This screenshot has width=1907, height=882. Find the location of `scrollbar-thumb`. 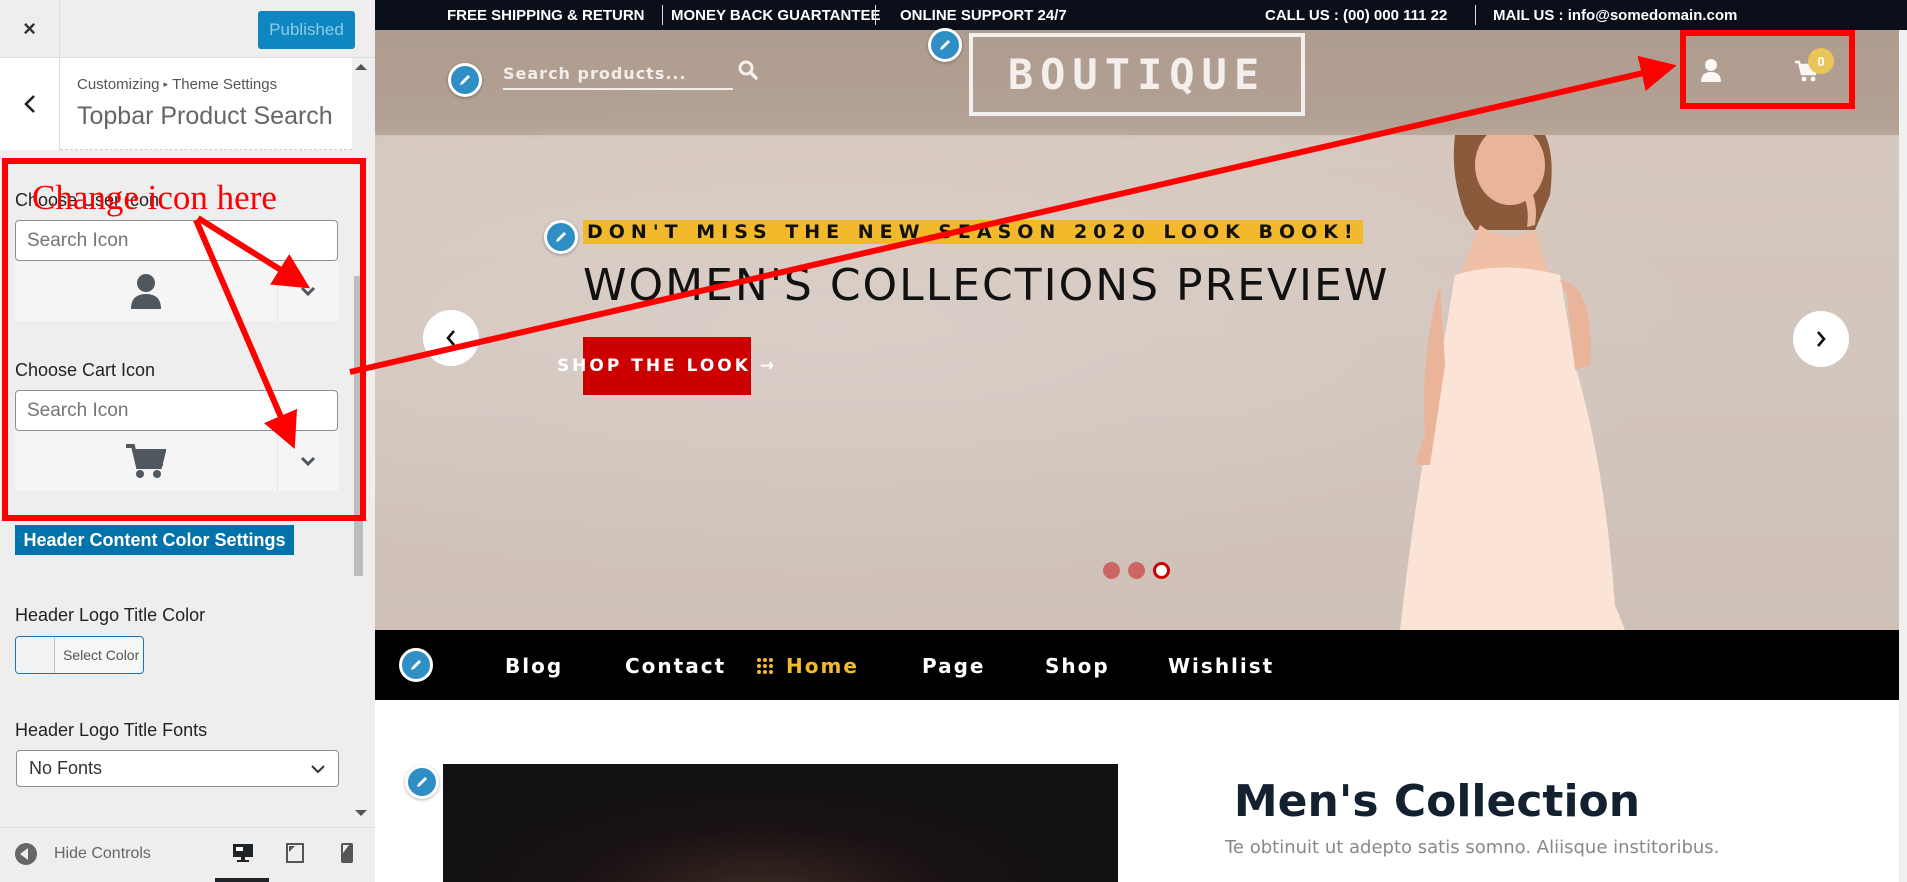

scrollbar-thumb is located at coordinates (358, 426).